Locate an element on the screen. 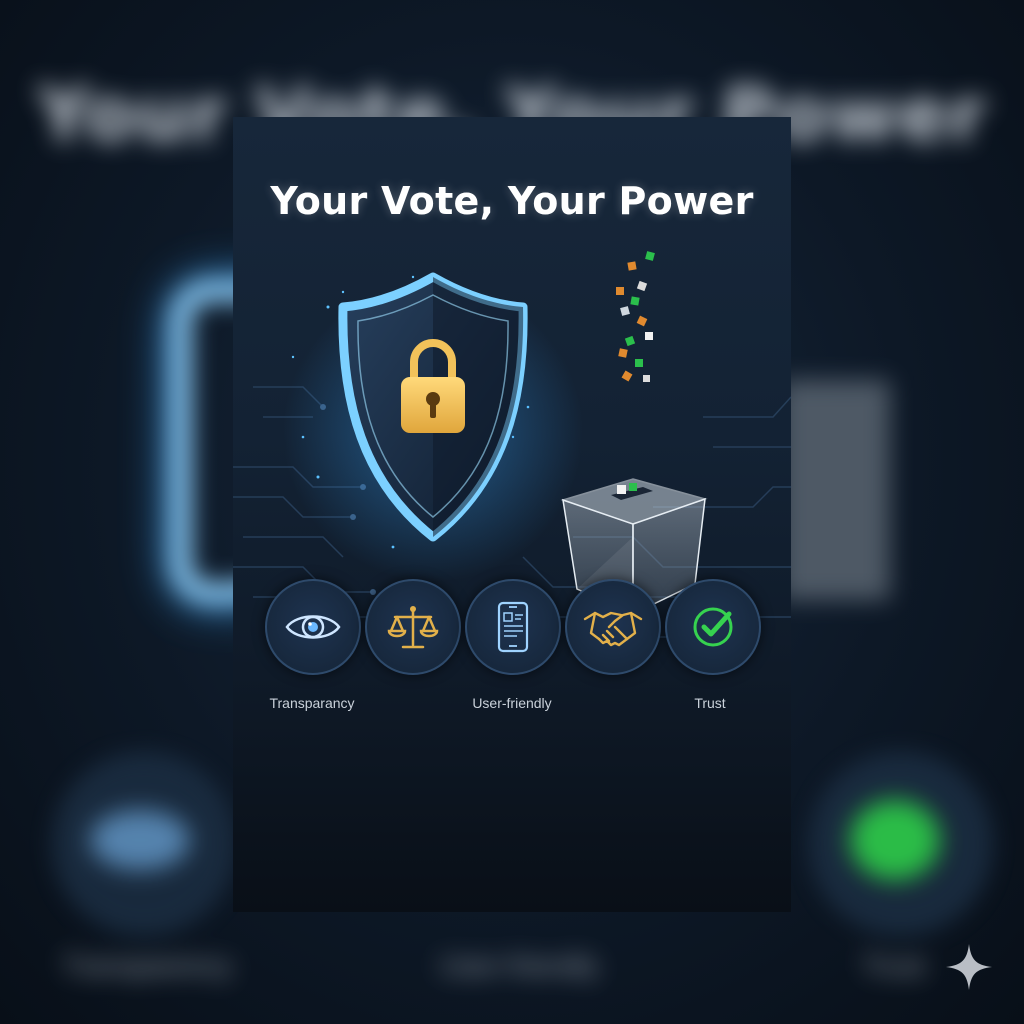 This screenshot has width=1024, height=1024. feature-trust is located at coordinates (713, 627).